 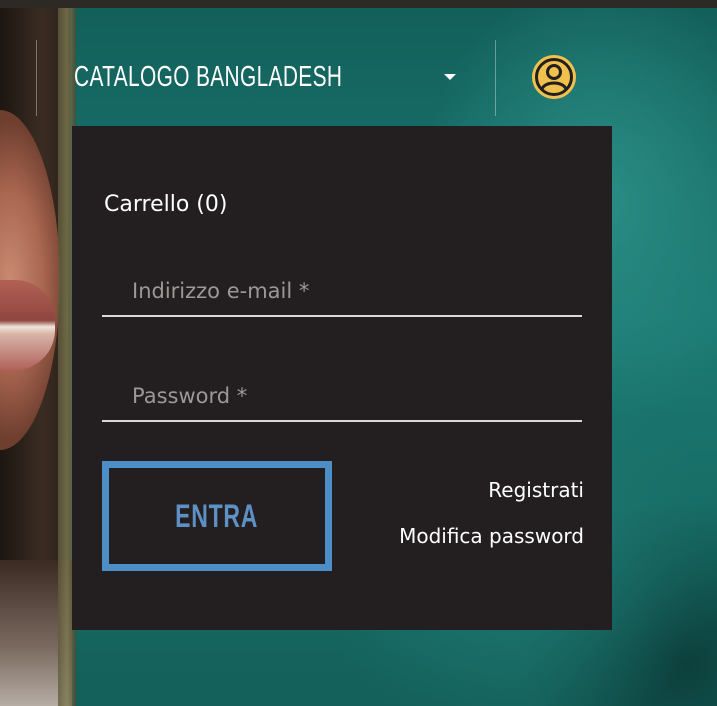 I want to click on login-button-label: ENTRA, so click(x=217, y=515).